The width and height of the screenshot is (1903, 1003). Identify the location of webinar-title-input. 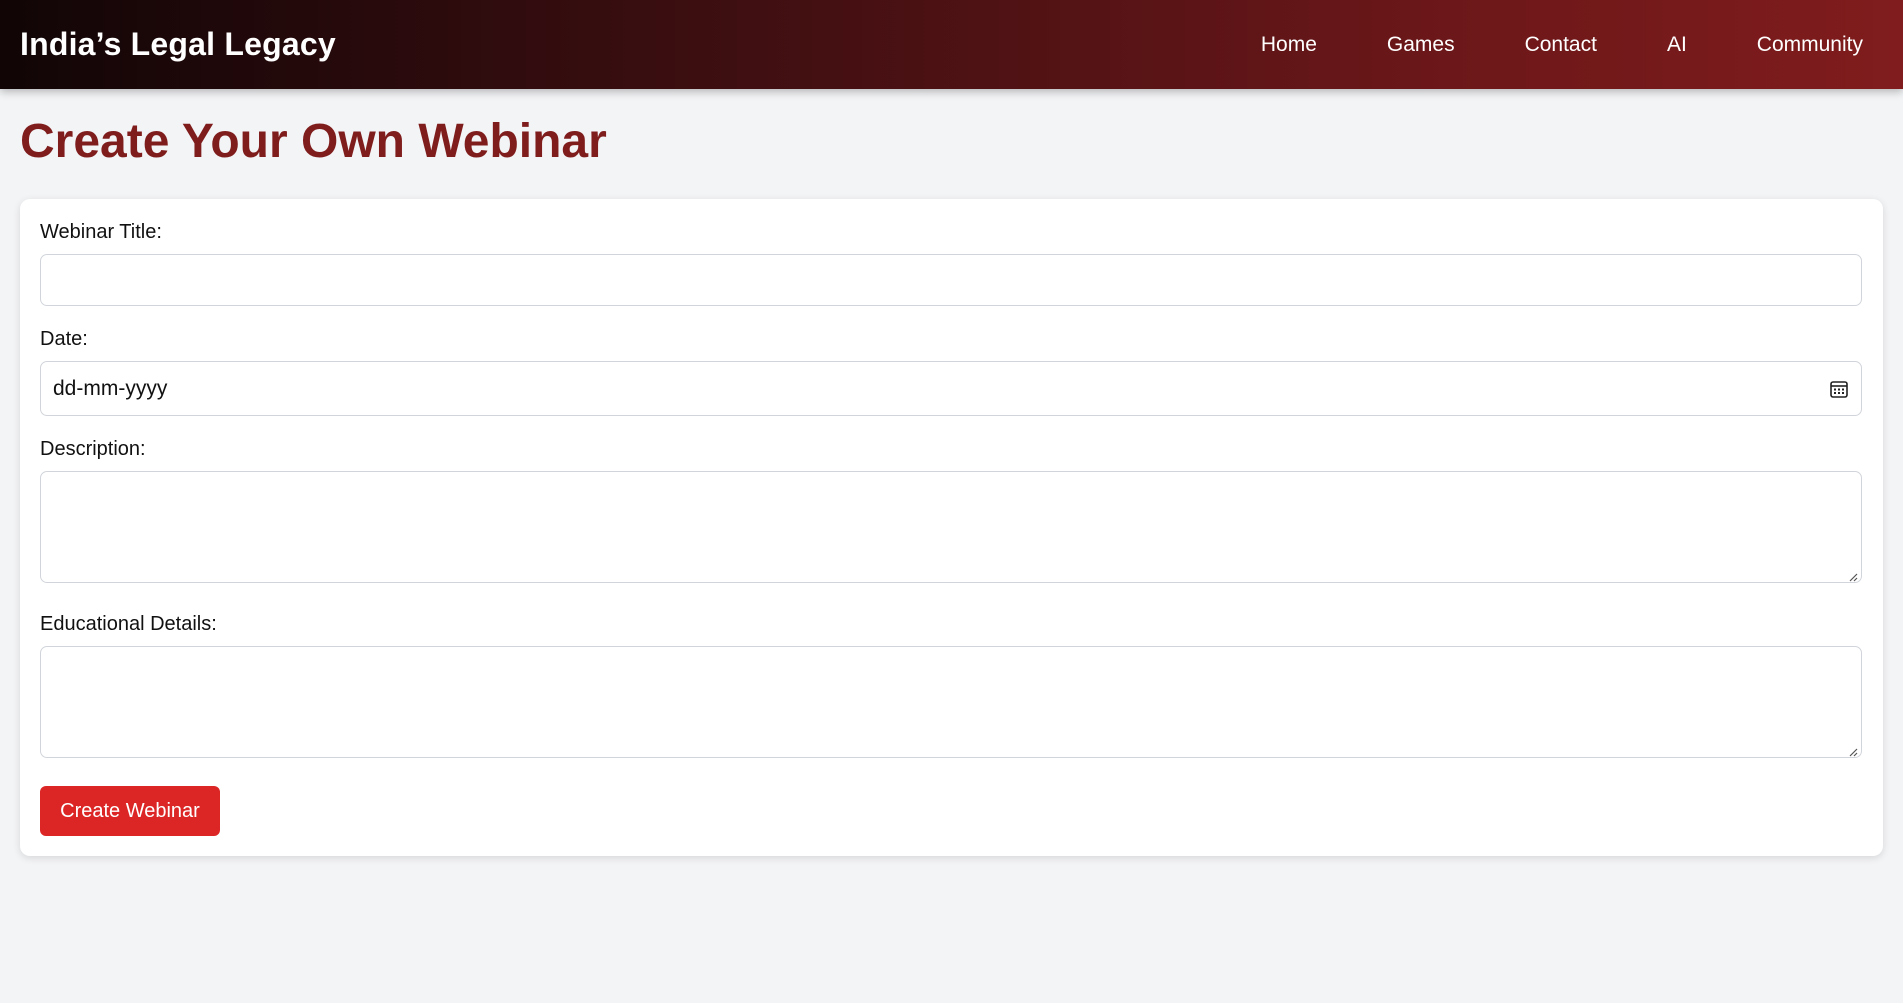
(951, 280).